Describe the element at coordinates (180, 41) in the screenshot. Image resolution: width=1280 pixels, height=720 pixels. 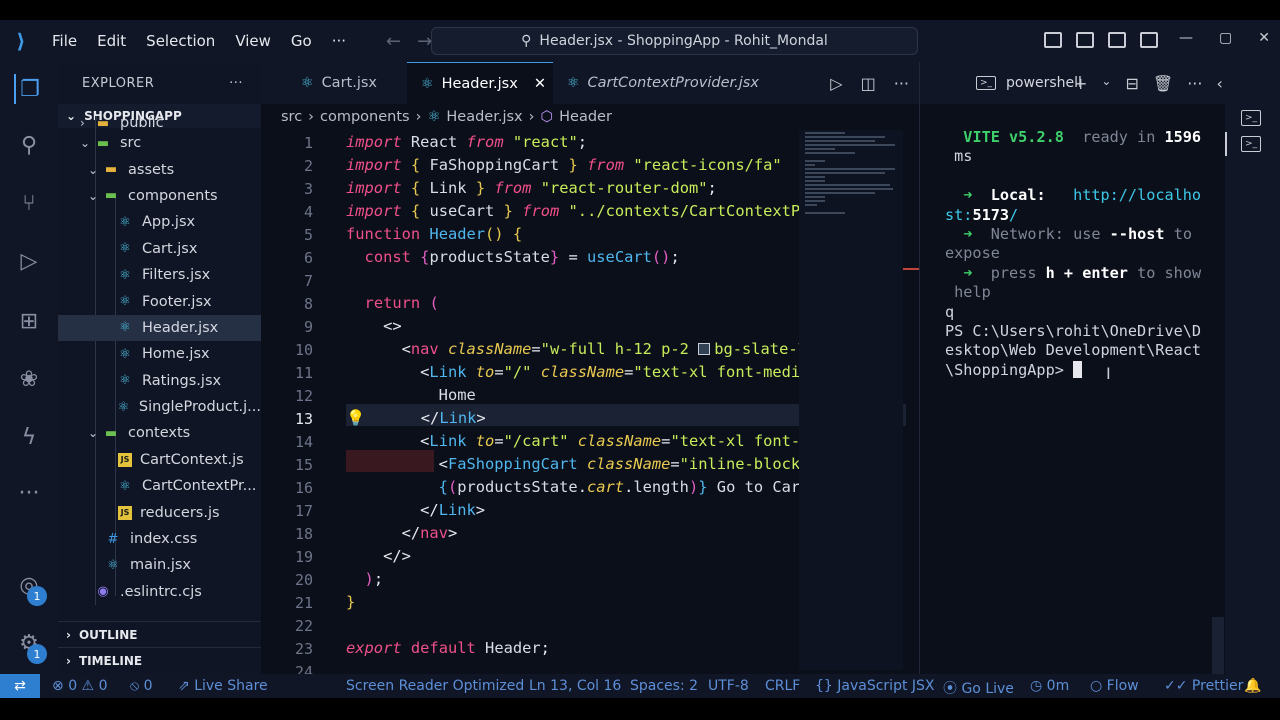
I see `menu-selection: Selection` at that location.